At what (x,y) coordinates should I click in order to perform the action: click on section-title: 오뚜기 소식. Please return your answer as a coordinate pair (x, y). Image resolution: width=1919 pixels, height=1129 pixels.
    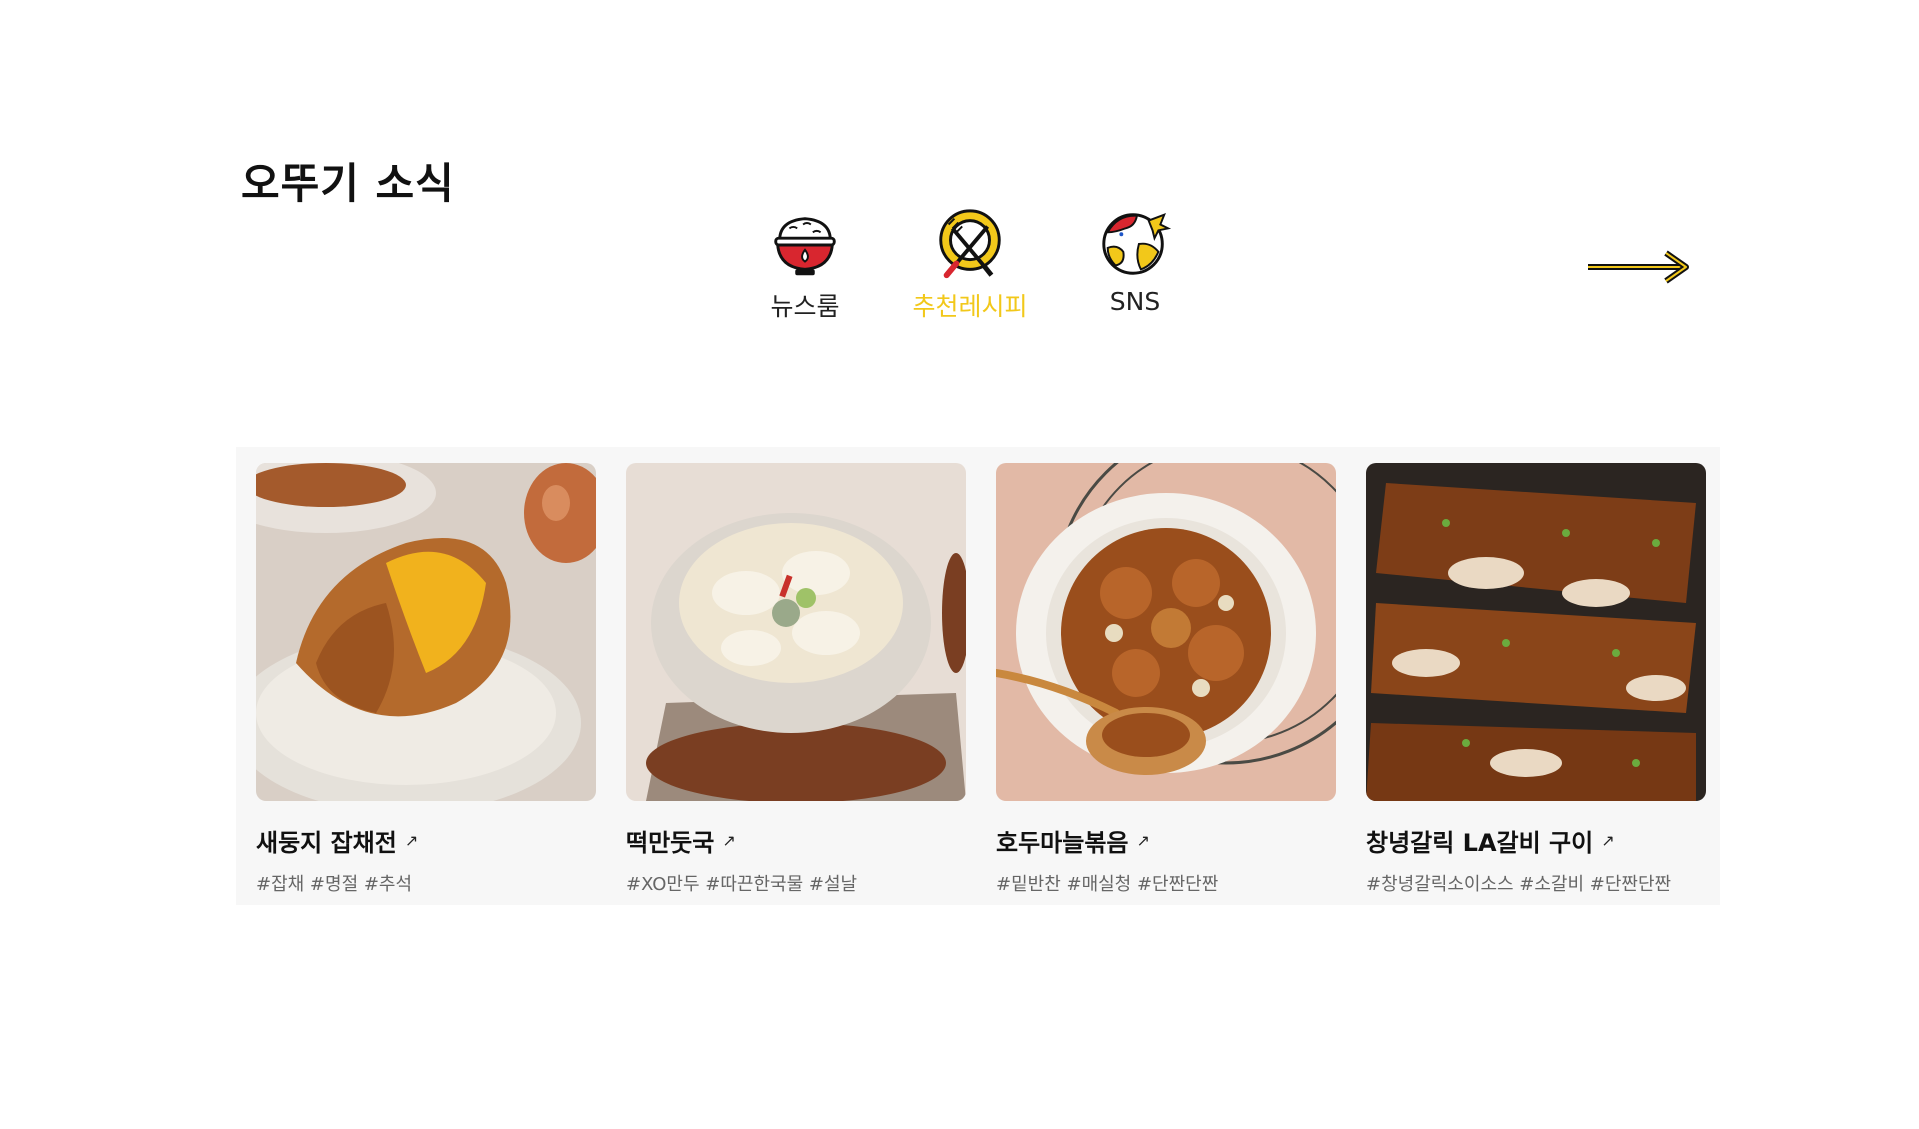
    Looking at the image, I should click on (348, 183).